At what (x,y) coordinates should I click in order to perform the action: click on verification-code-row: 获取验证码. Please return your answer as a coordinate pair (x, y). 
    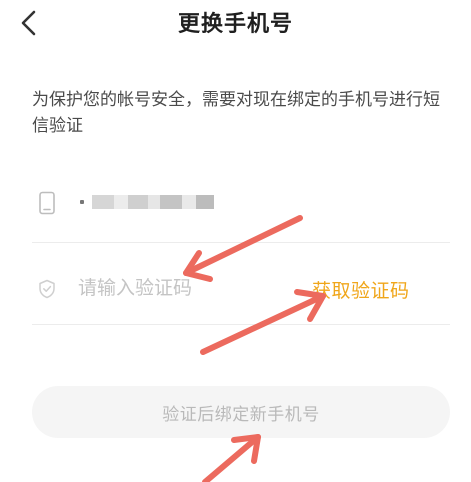
    Looking at the image, I should click on (241, 290).